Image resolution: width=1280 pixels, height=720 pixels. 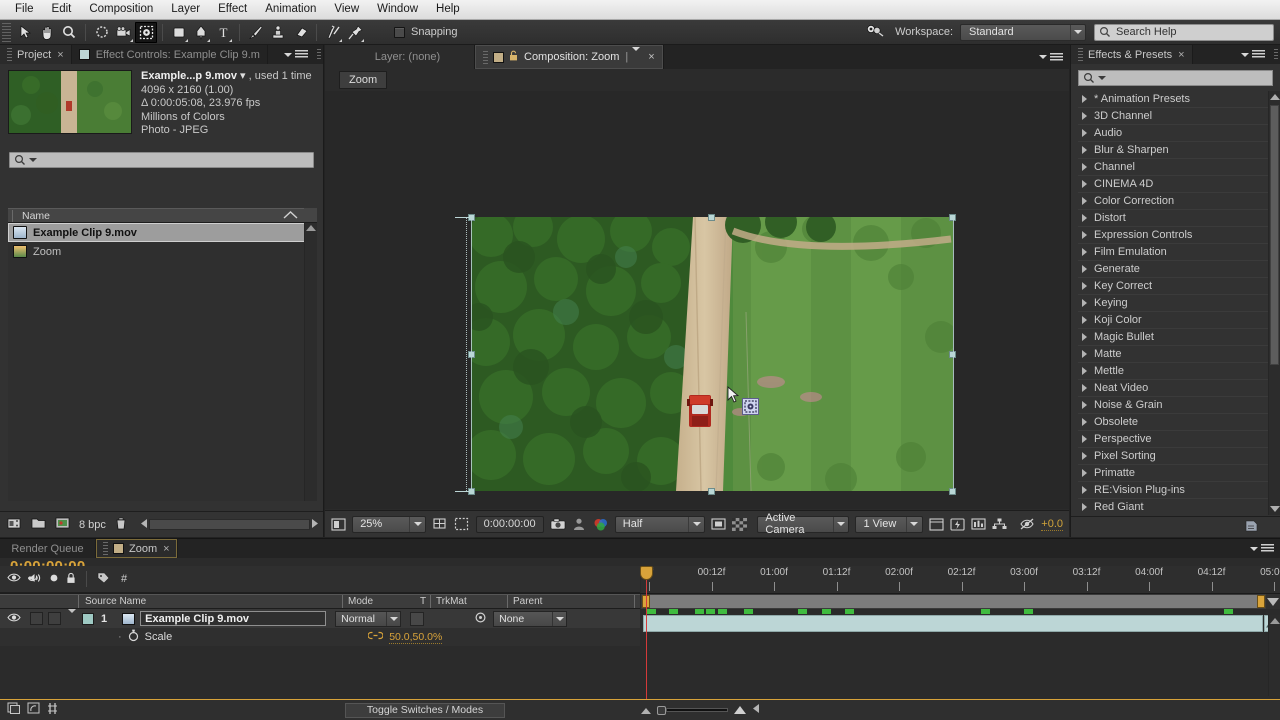 What do you see at coordinates (38, 524) in the screenshot?
I see `new-folder-icon` at bounding box center [38, 524].